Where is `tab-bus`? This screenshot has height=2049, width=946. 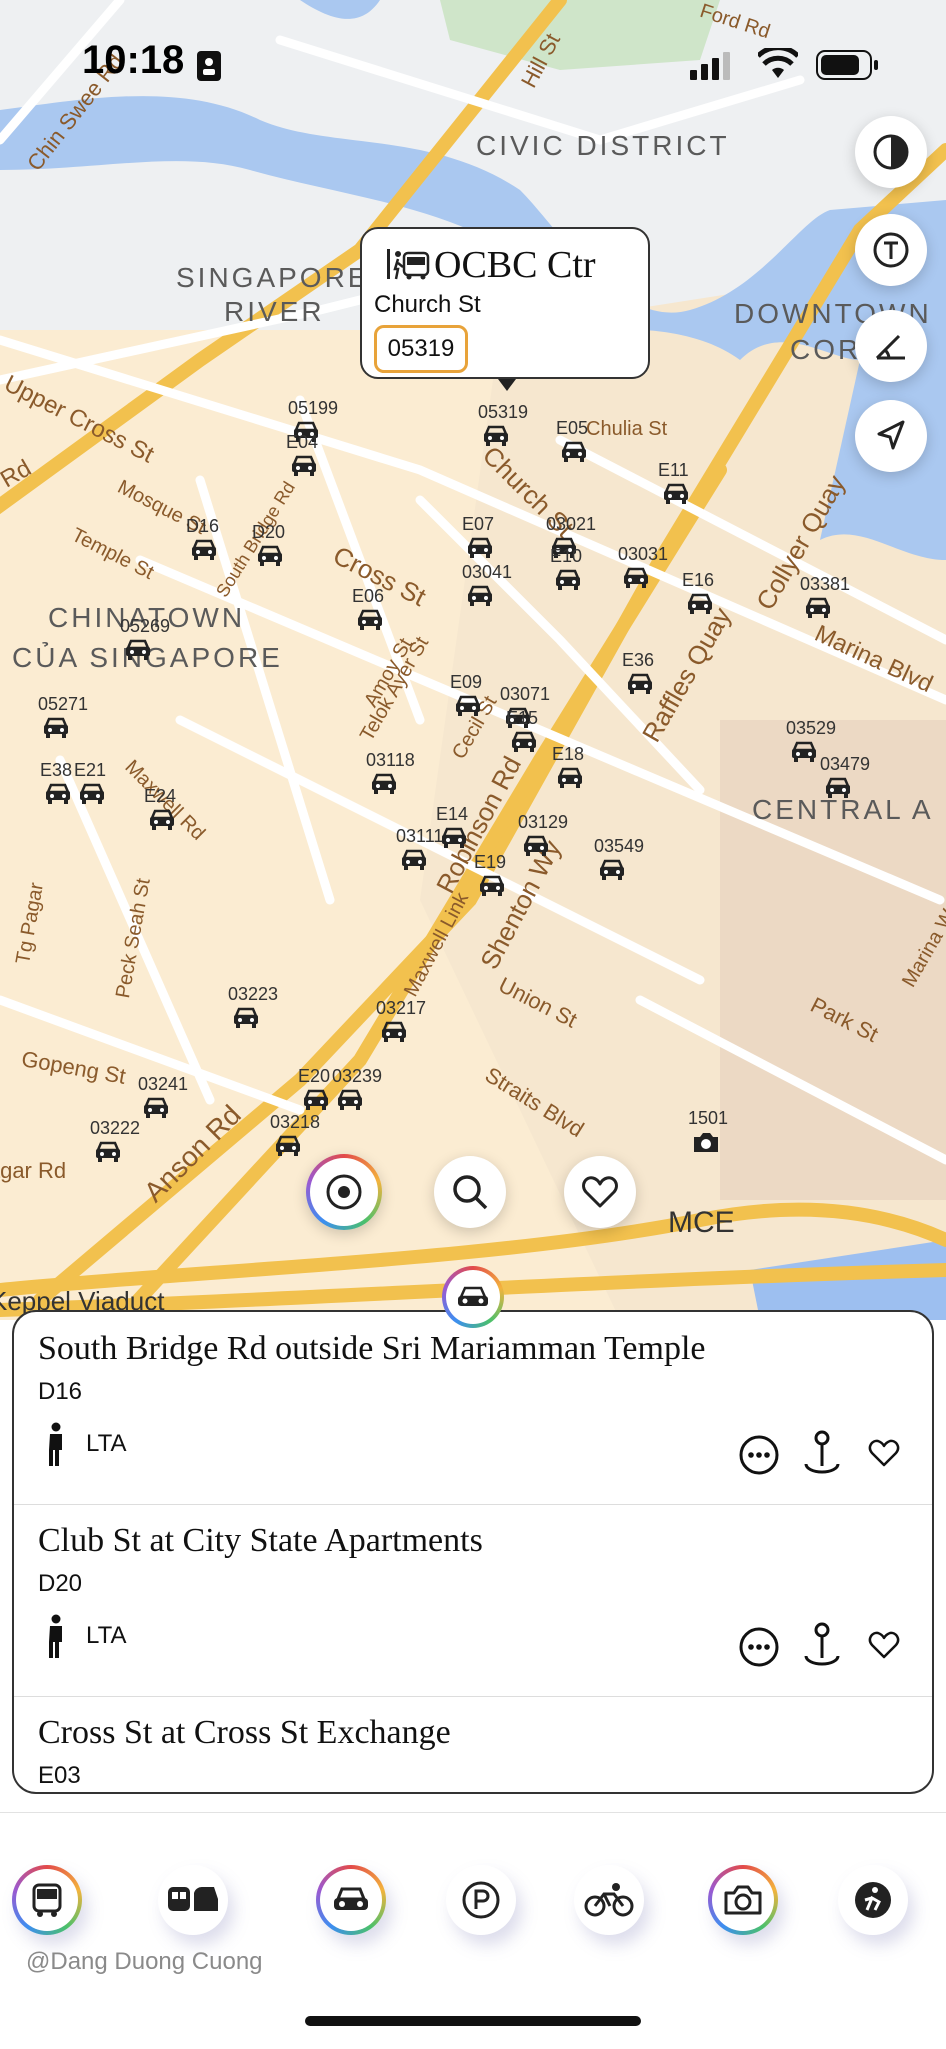 tab-bus is located at coordinates (47, 1900).